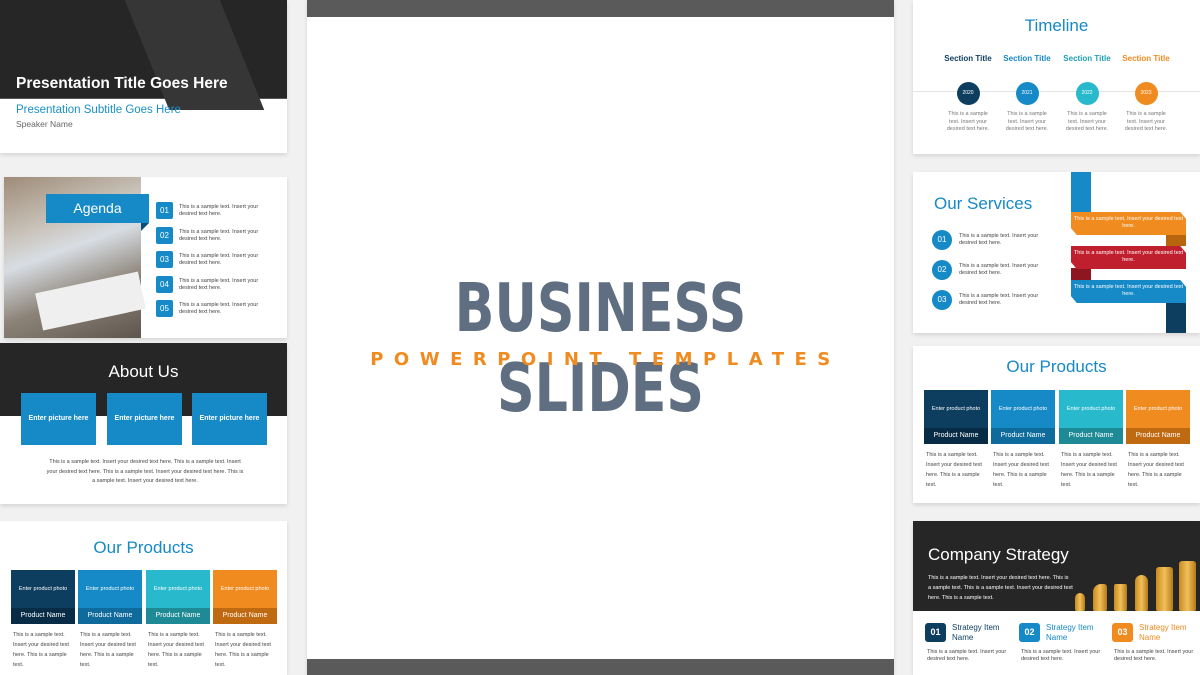  Describe the element at coordinates (935, 632) in the screenshot. I see `strategy-item-number: 01` at that location.